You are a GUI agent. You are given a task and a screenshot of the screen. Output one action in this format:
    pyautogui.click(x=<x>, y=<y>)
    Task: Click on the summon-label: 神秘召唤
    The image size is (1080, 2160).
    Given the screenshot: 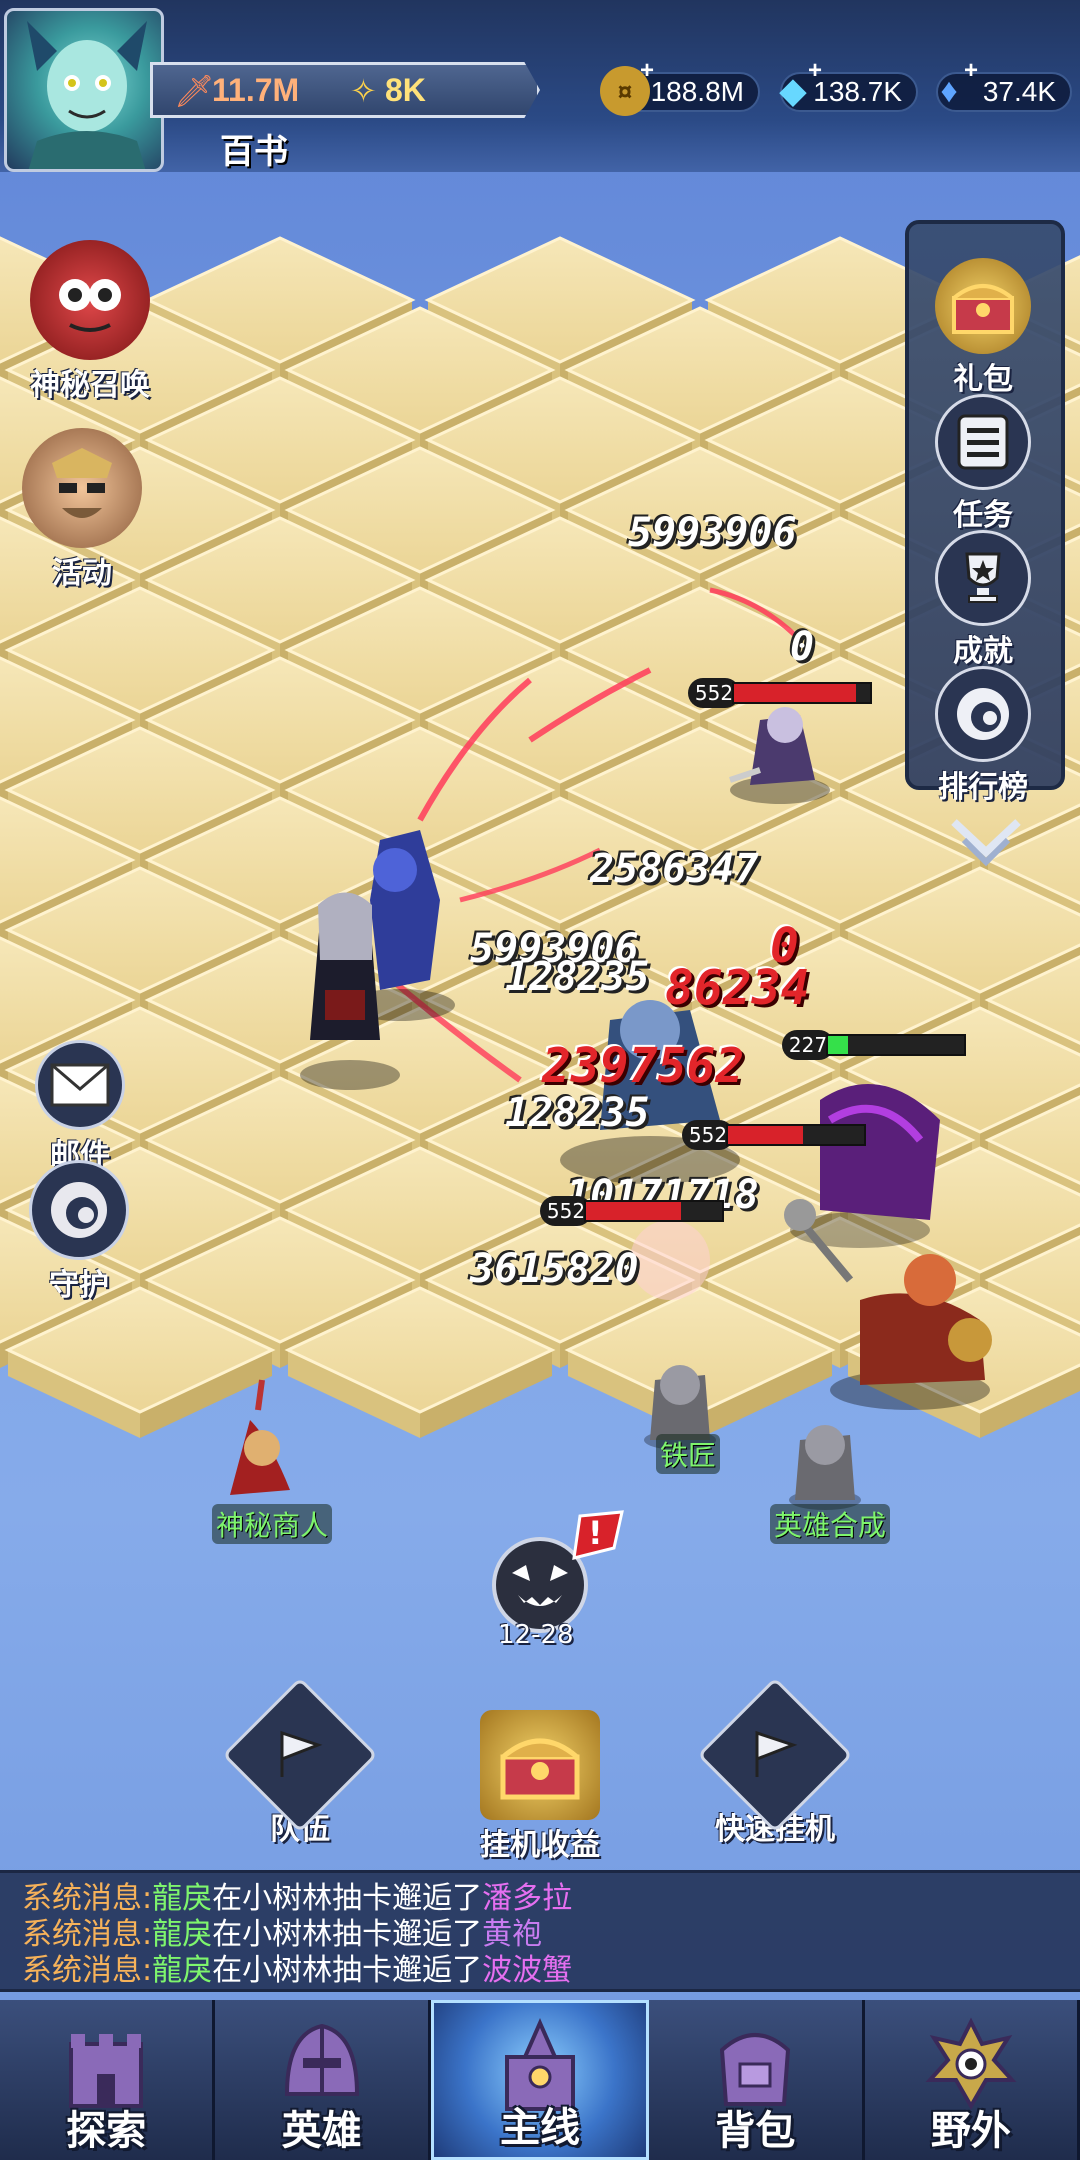 What is the action you would take?
    pyautogui.click(x=90, y=385)
    